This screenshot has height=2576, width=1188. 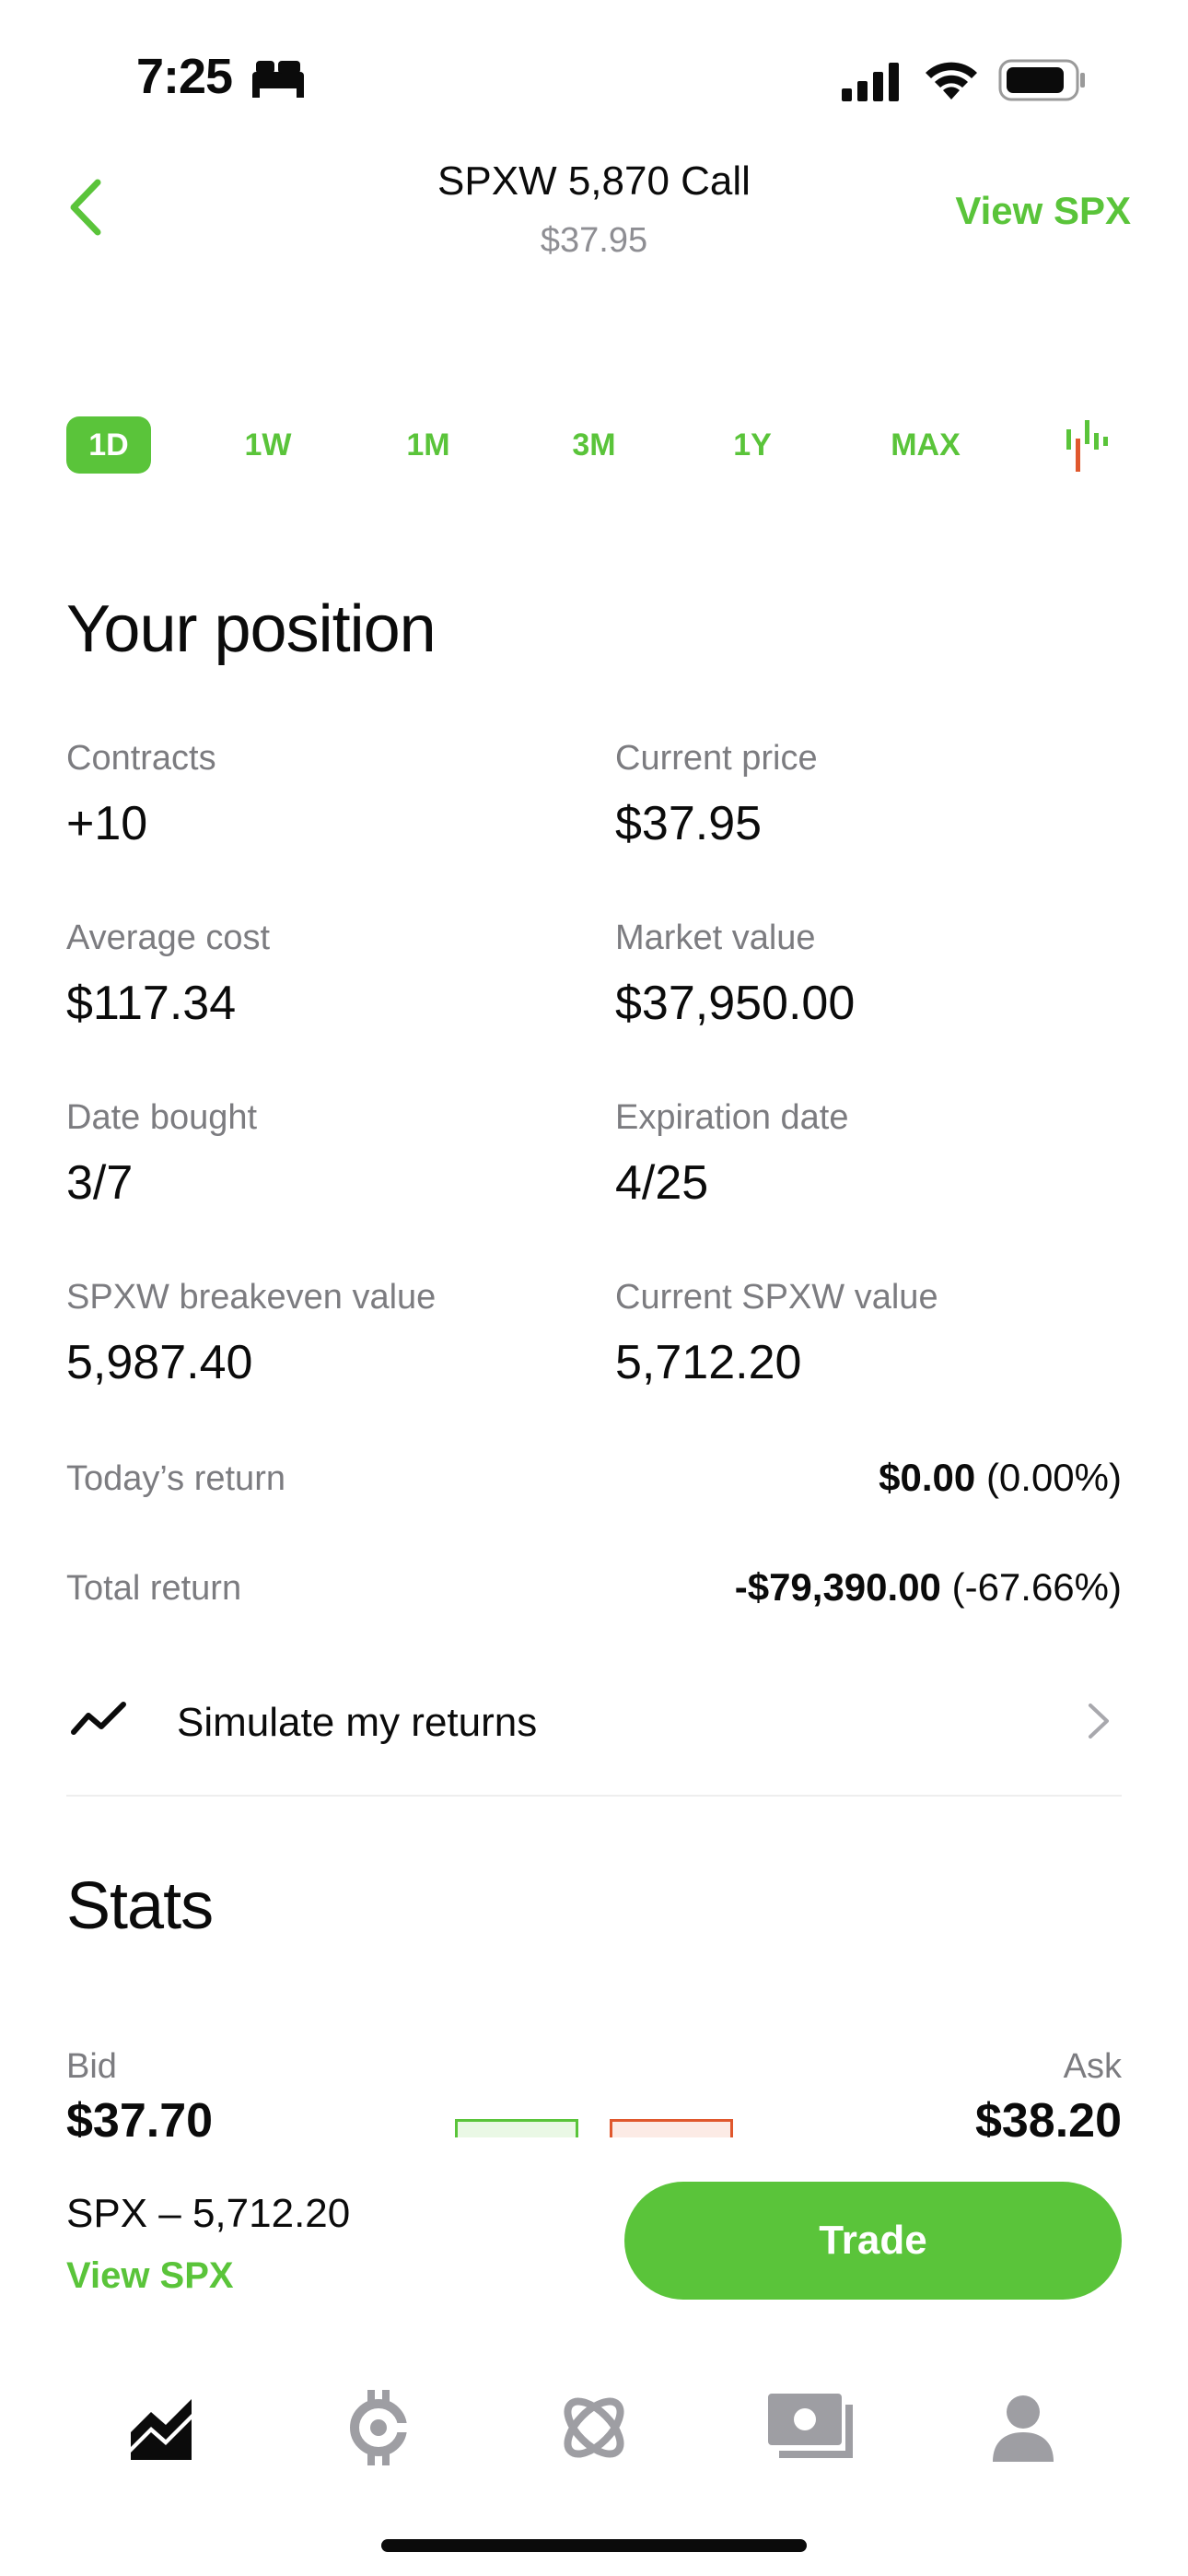 I want to click on current-price-value: $37.95, so click(x=689, y=823).